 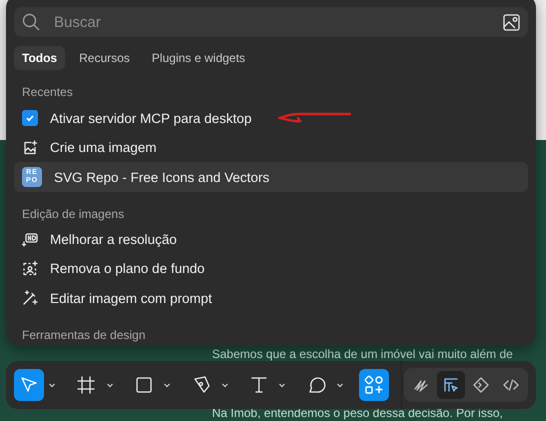 I want to click on tab: Plugins e widgets, so click(x=199, y=58).